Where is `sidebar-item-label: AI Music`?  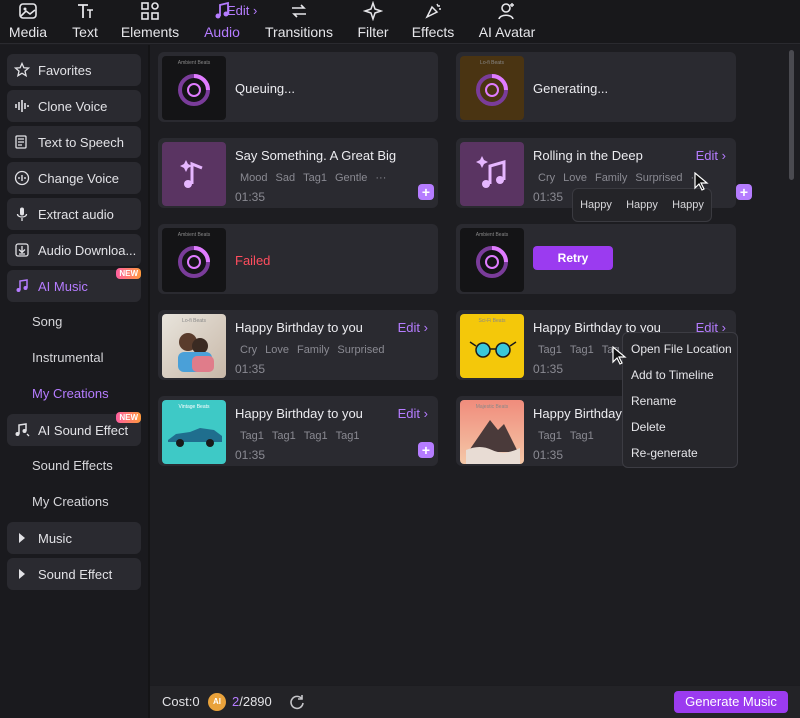
sidebar-item-label: AI Music is located at coordinates (63, 286).